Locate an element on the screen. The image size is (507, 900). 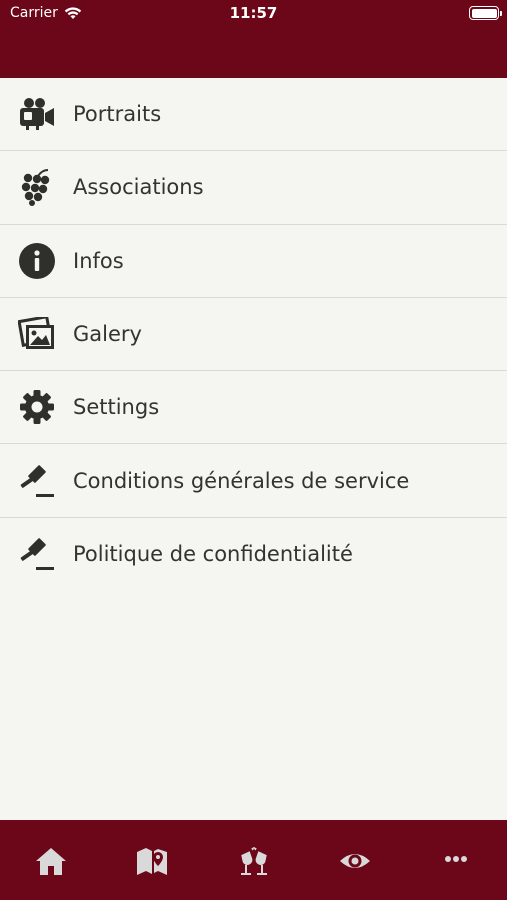
menu-item-label: Conditions générales de service is located at coordinates (241, 480).